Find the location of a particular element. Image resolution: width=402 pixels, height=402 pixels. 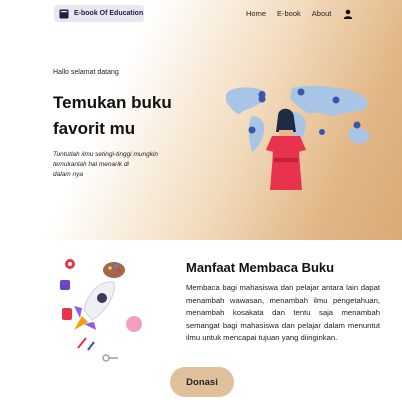

wrench-icon is located at coordinates (82, 343).